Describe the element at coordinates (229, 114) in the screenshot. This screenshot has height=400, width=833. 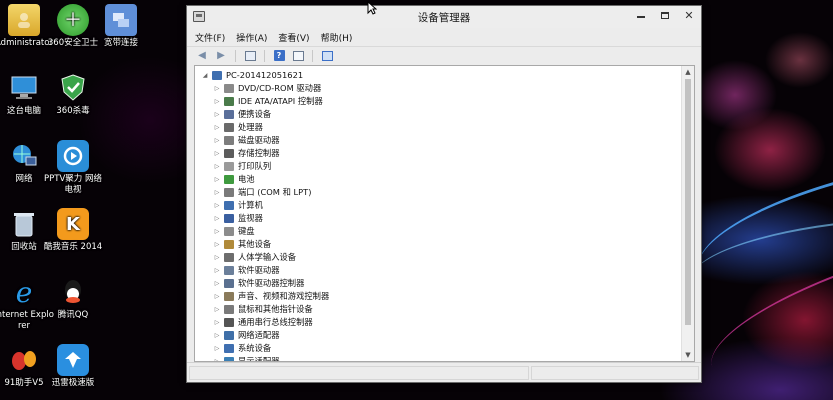
I see `portable-device-icon` at that location.